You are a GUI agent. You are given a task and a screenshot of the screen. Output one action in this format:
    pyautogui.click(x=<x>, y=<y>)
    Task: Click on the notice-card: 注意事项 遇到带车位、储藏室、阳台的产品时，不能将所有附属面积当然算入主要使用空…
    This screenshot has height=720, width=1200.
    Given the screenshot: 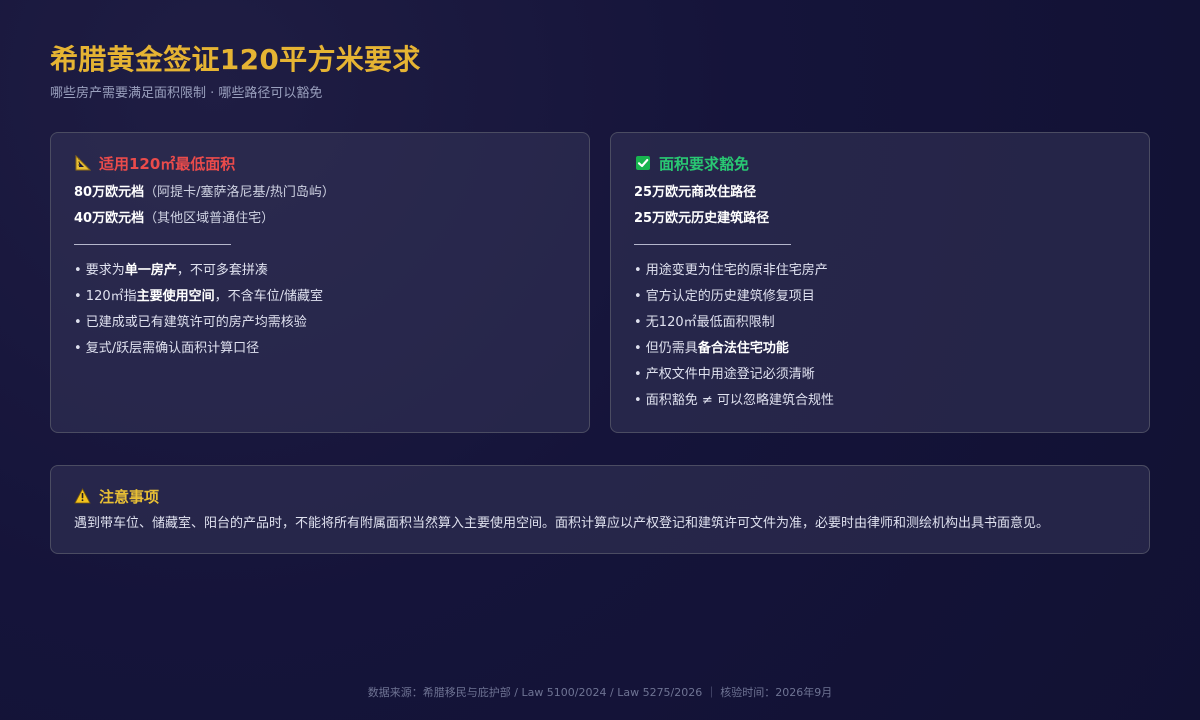 What is the action you would take?
    pyautogui.click(x=600, y=509)
    